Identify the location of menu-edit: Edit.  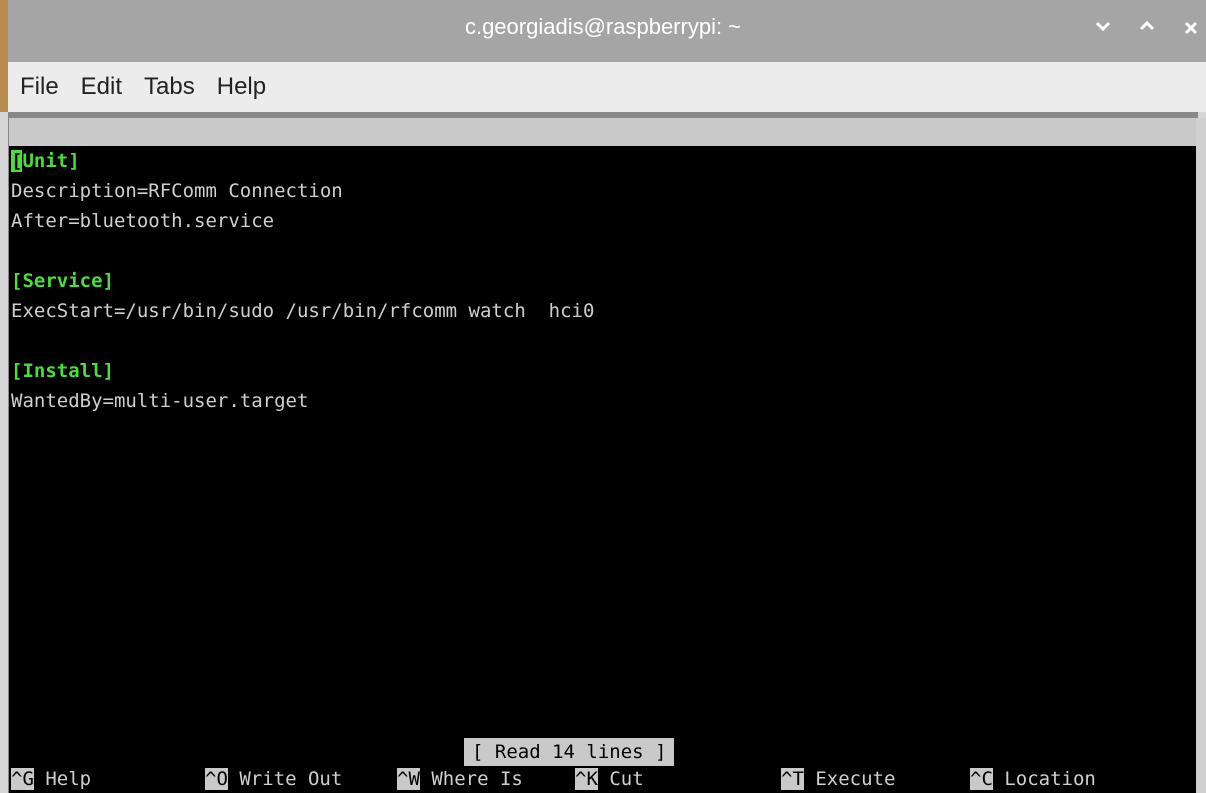
(101, 87).